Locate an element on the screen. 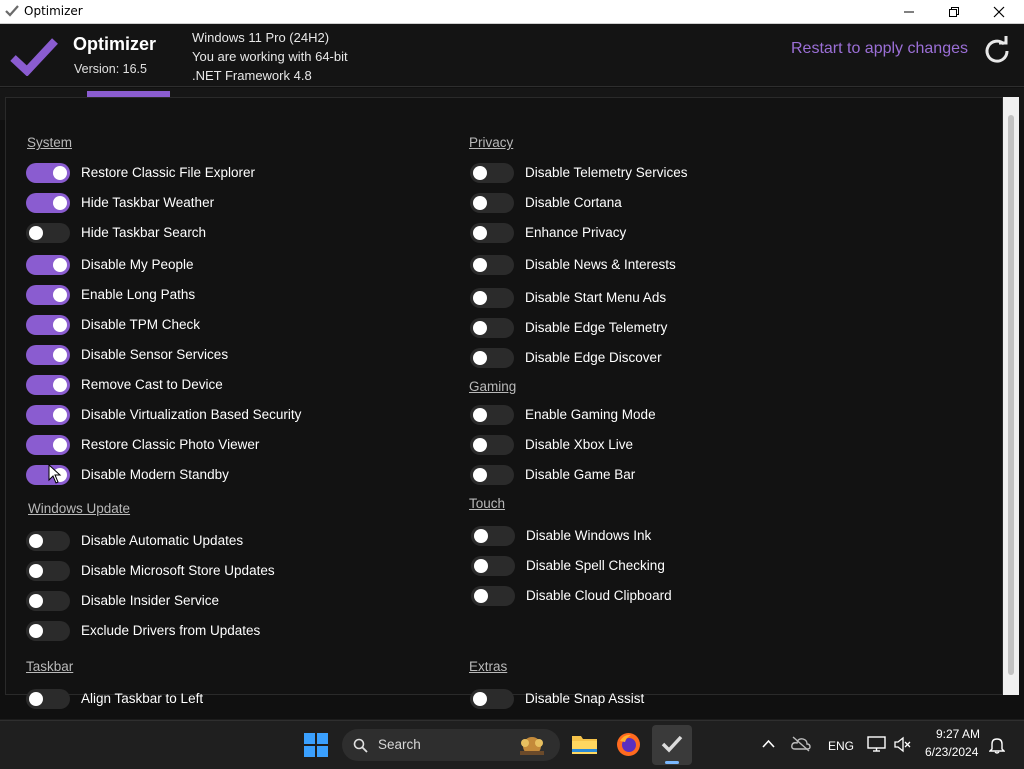 This screenshot has width=1024, height=769. toggle-label: Exclude Drivers from Updates is located at coordinates (171, 630).